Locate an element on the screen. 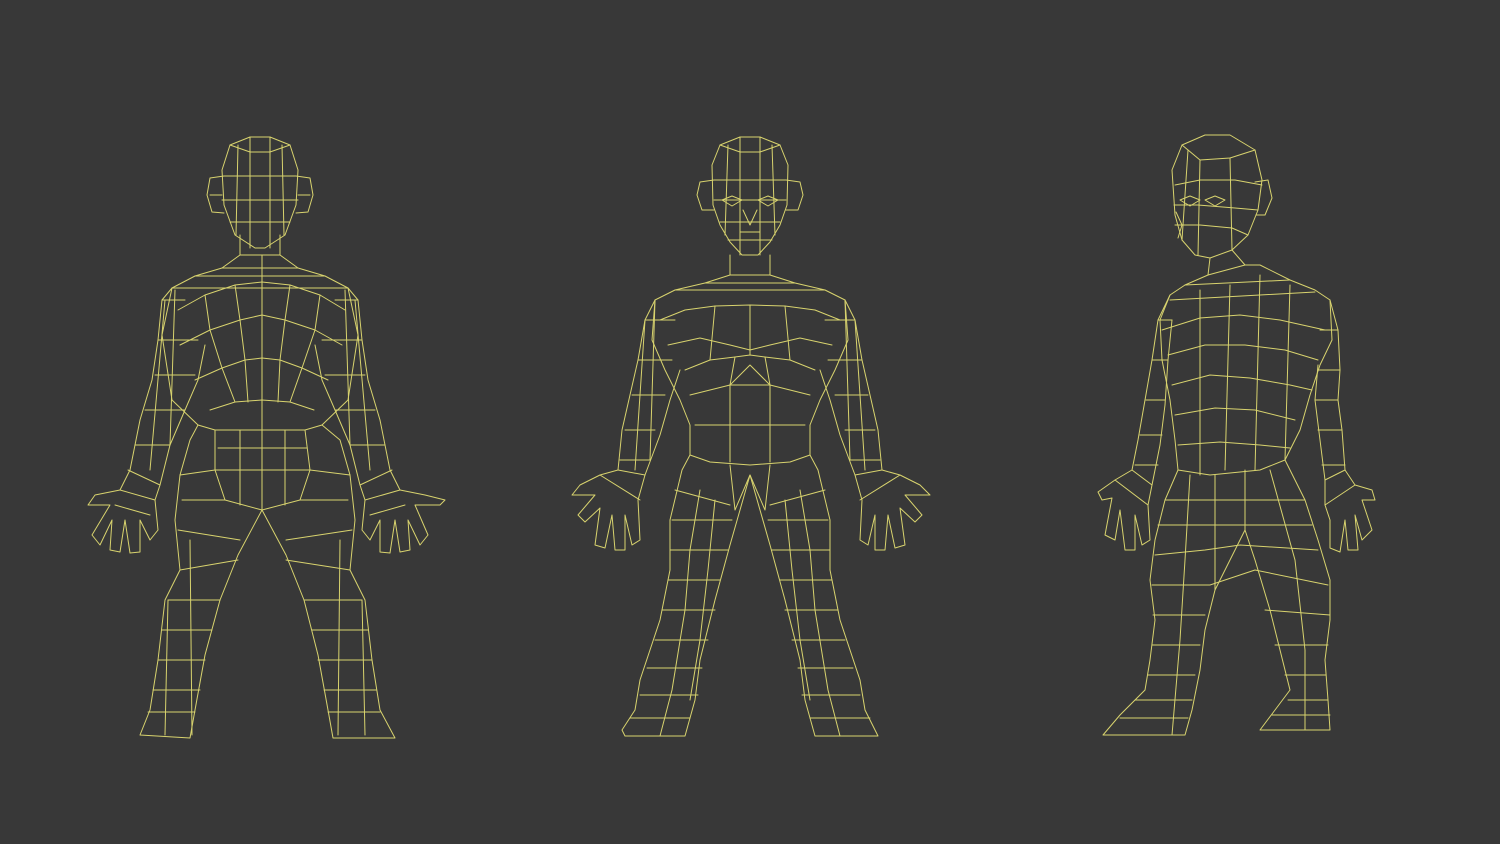 The height and width of the screenshot is (844, 1500). side-head-mesh is located at coordinates (1222, 205).